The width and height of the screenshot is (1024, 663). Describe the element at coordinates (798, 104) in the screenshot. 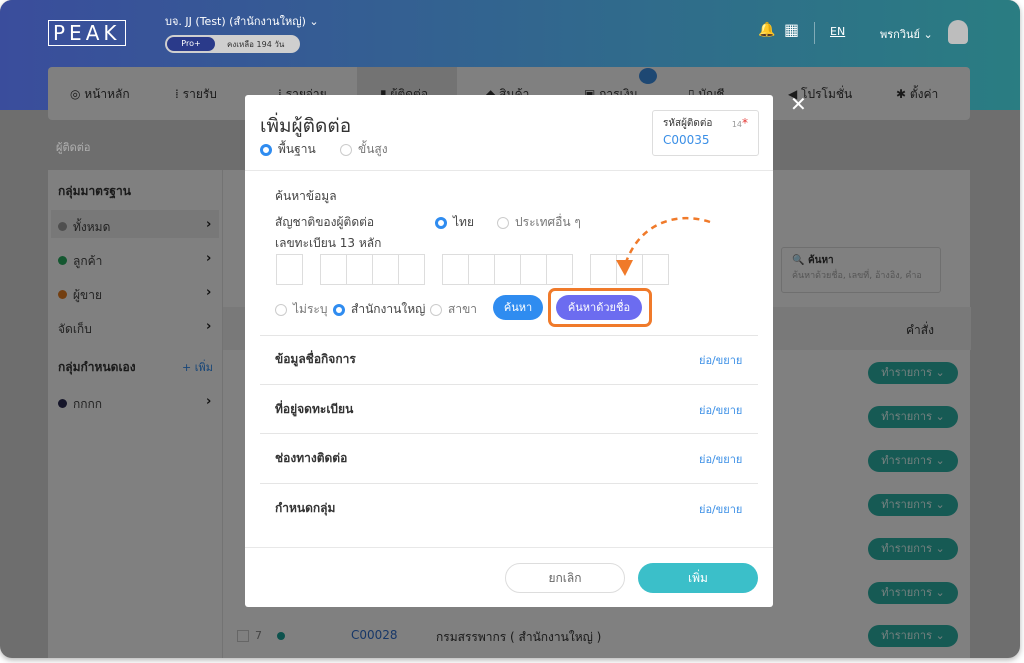

I see `close-icon: ✕` at that location.